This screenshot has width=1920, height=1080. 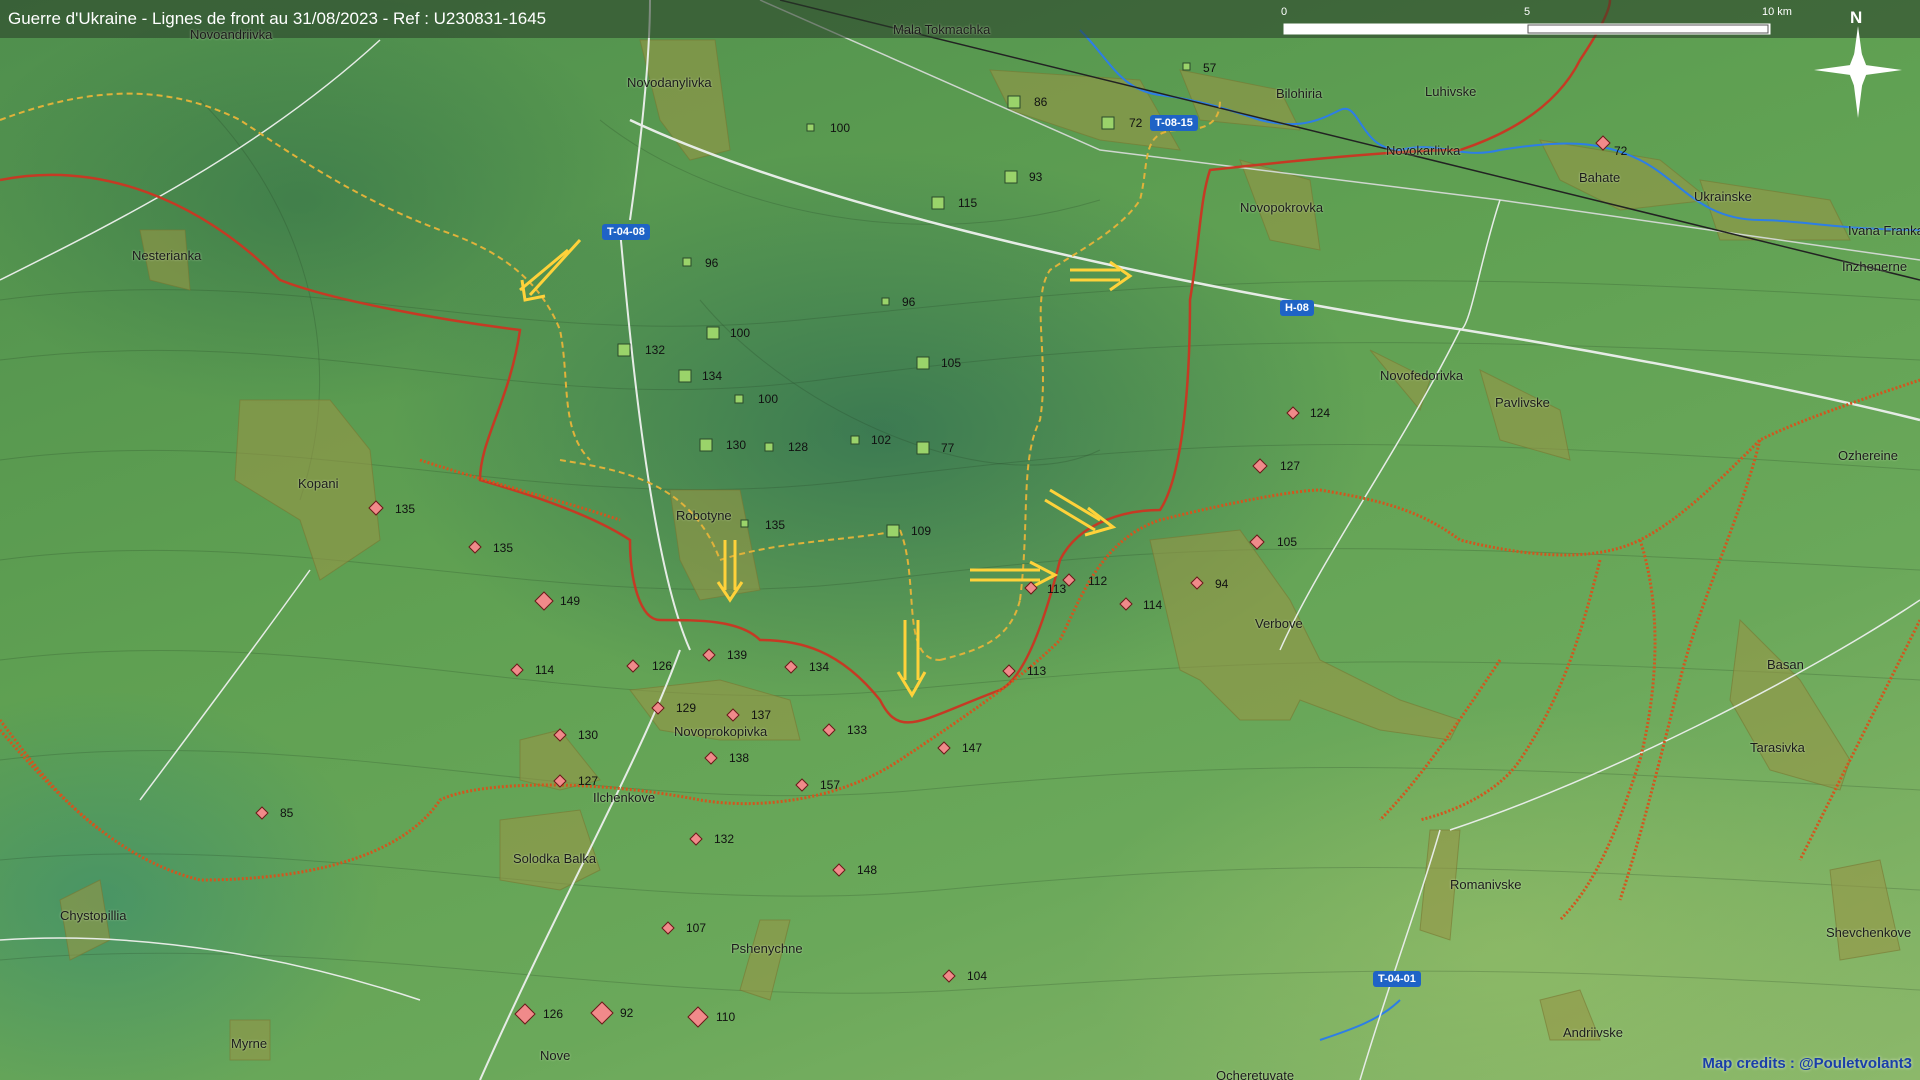 What do you see at coordinates (798, 447) in the screenshot?
I see `unit-label-ukraine: 128` at bounding box center [798, 447].